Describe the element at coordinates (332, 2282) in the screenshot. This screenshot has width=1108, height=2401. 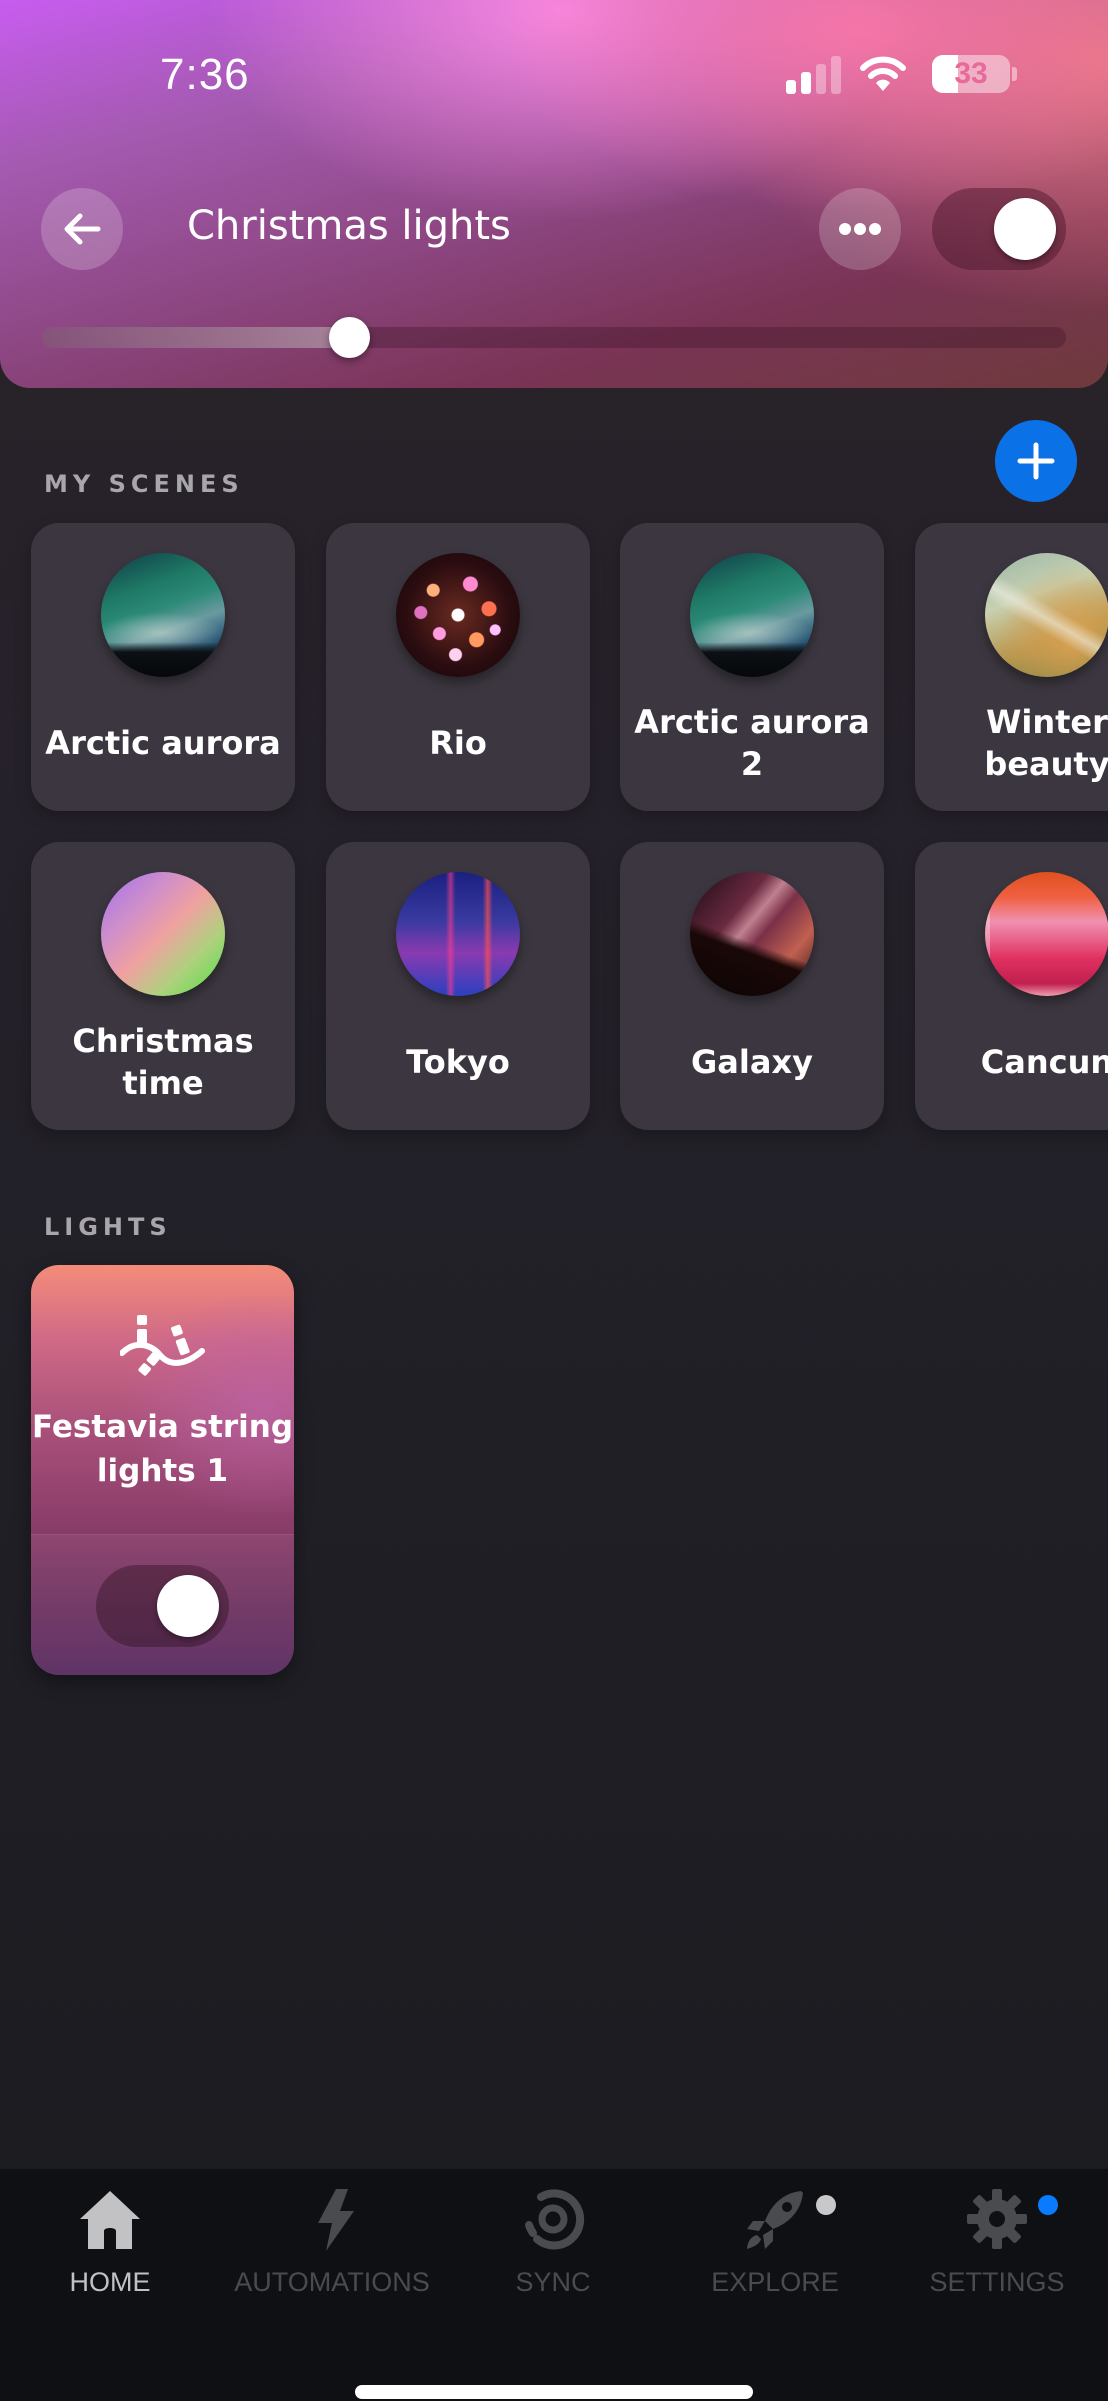
I see `nav-label: AUTOMATIONS` at that location.